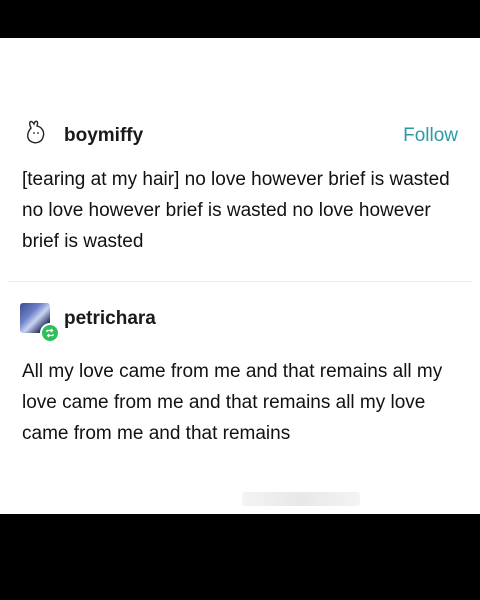 This screenshot has height=600, width=480. Describe the element at coordinates (240, 323) in the screenshot. I see `reblog-header: petrichara` at that location.